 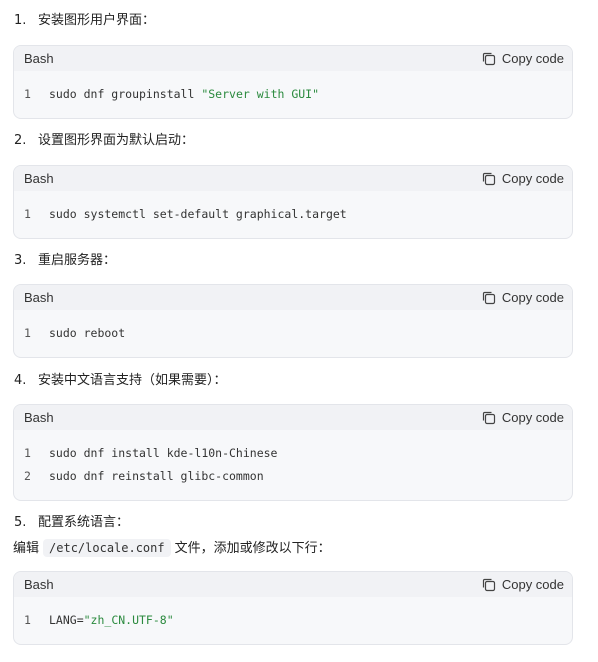 What do you see at coordinates (107, 548) in the screenshot?
I see `inline-code-path: /etc/locale.conf` at bounding box center [107, 548].